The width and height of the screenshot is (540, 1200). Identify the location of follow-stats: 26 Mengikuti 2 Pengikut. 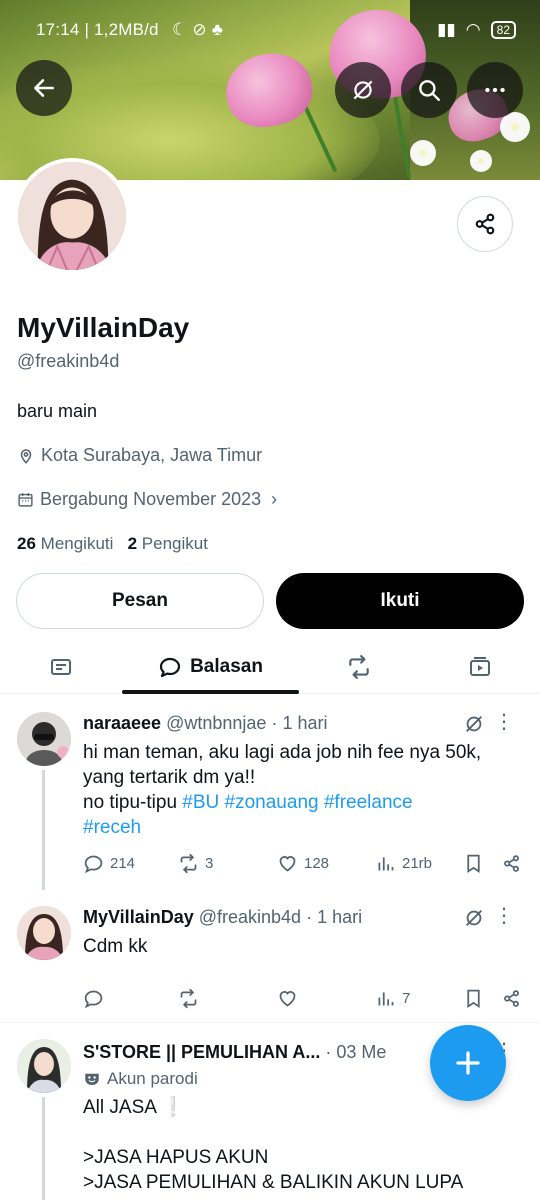
(112, 544).